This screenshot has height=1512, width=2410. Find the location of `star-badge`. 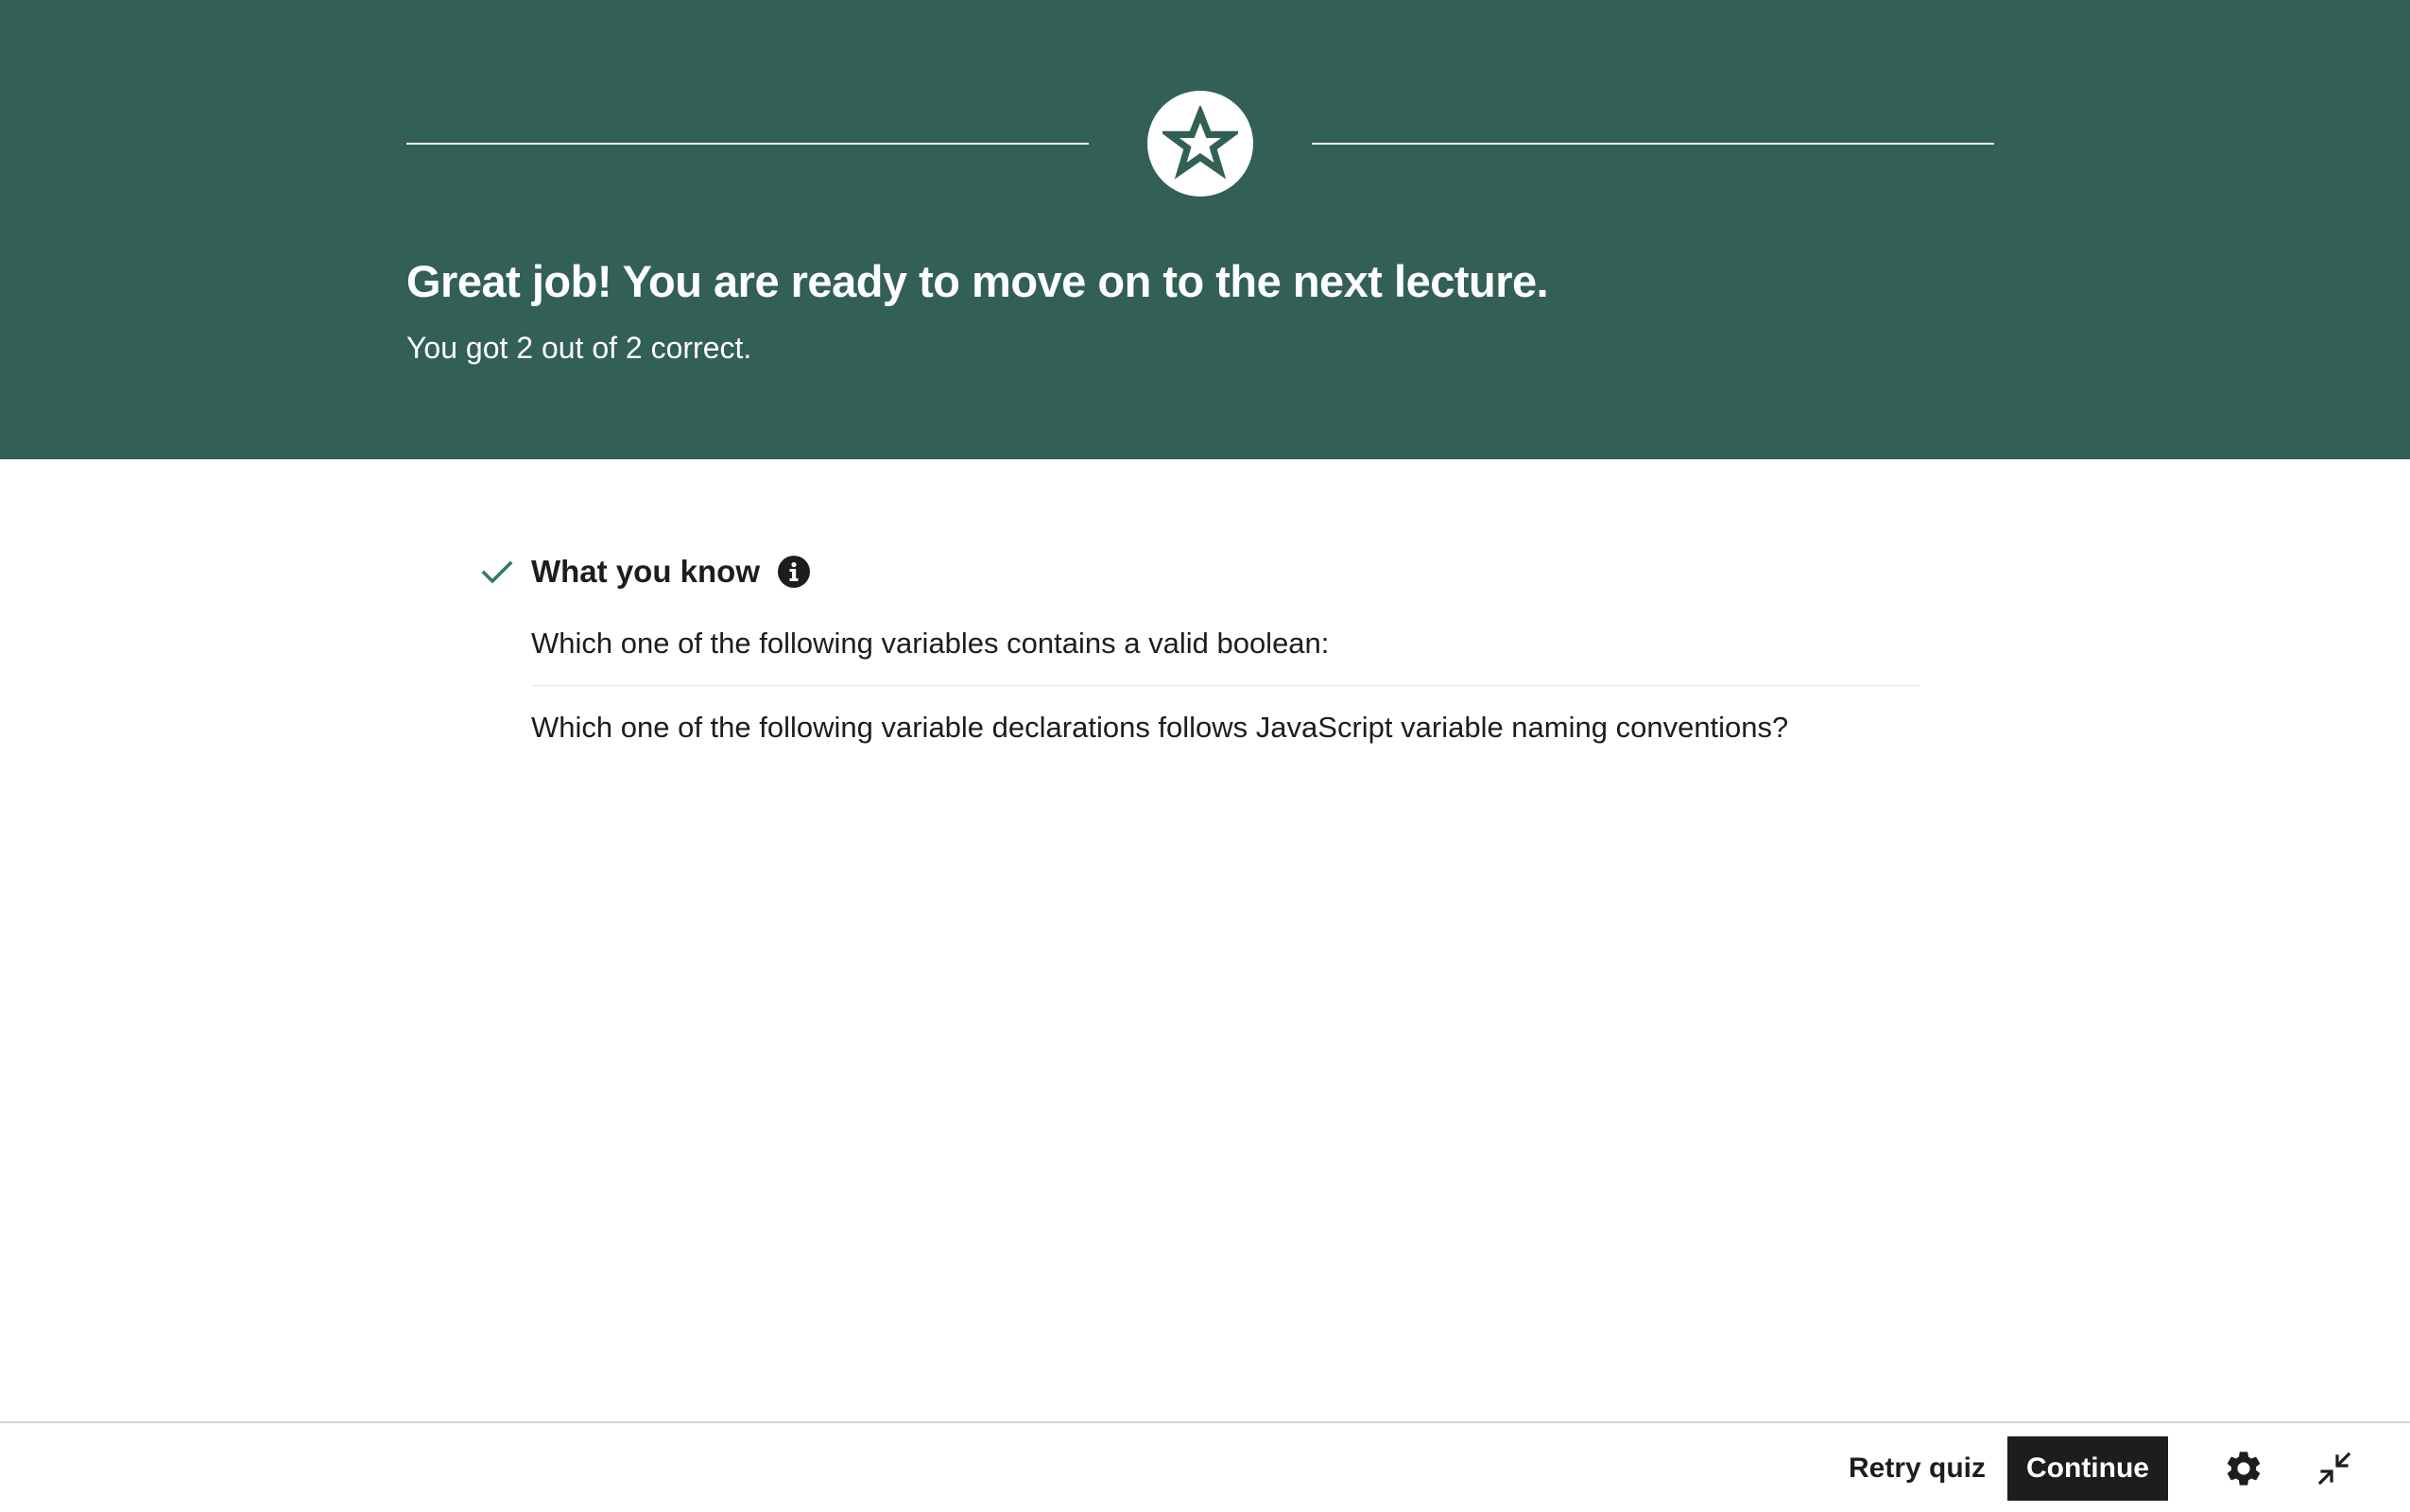

star-badge is located at coordinates (1200, 144).